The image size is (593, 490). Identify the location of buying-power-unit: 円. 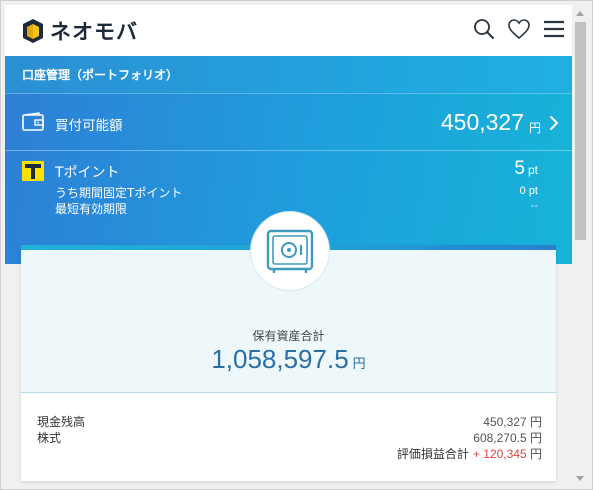
(534, 128).